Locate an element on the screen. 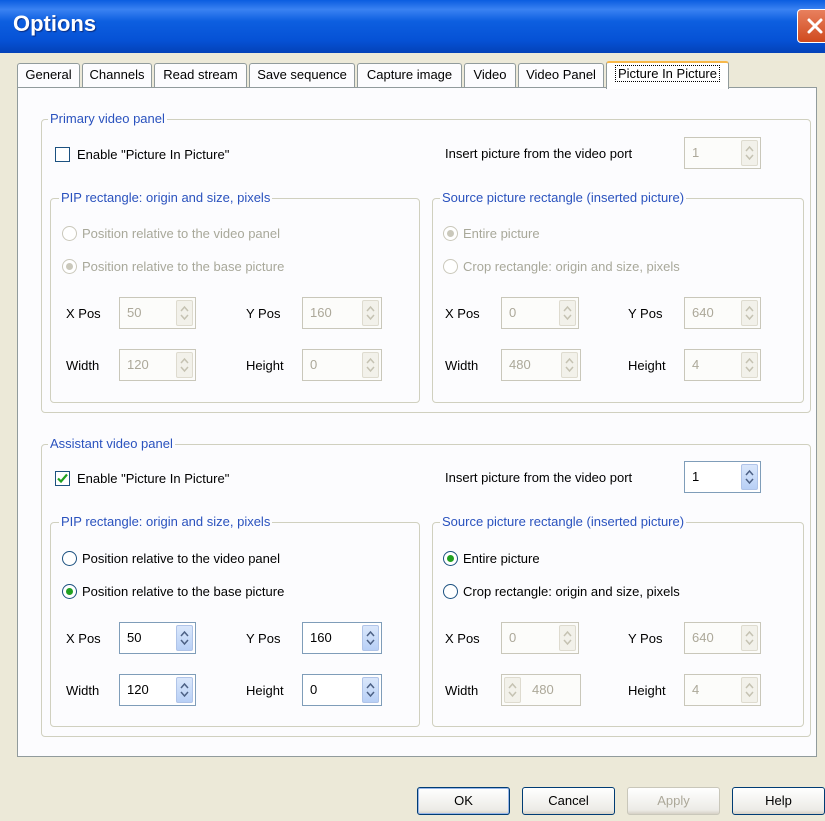 Image resolution: width=825 pixels, height=821 pixels. primary-legend: Primary video panel is located at coordinates (107, 118).